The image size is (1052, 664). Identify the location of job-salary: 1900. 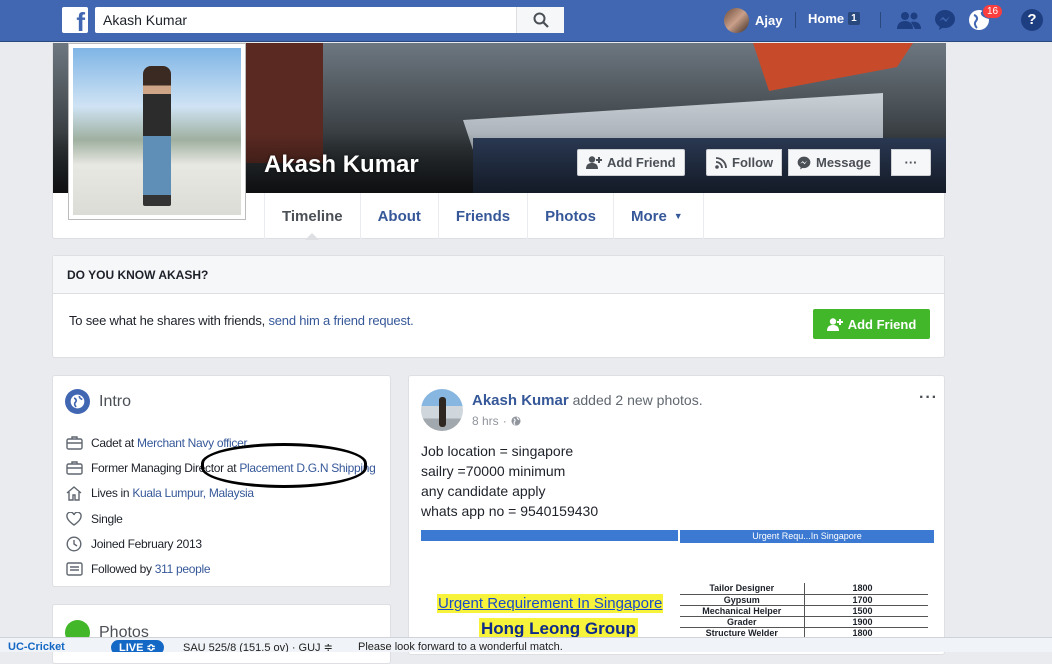
(866, 622).